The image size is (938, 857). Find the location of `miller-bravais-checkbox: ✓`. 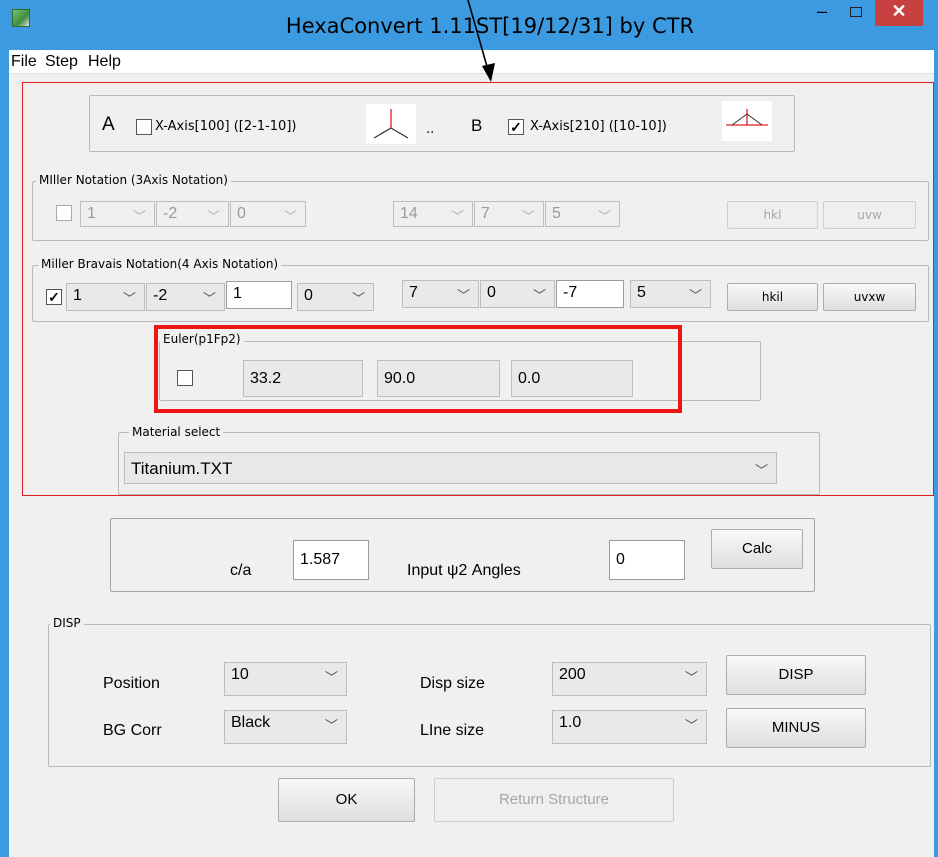

miller-bravais-checkbox: ✓ is located at coordinates (54, 297).